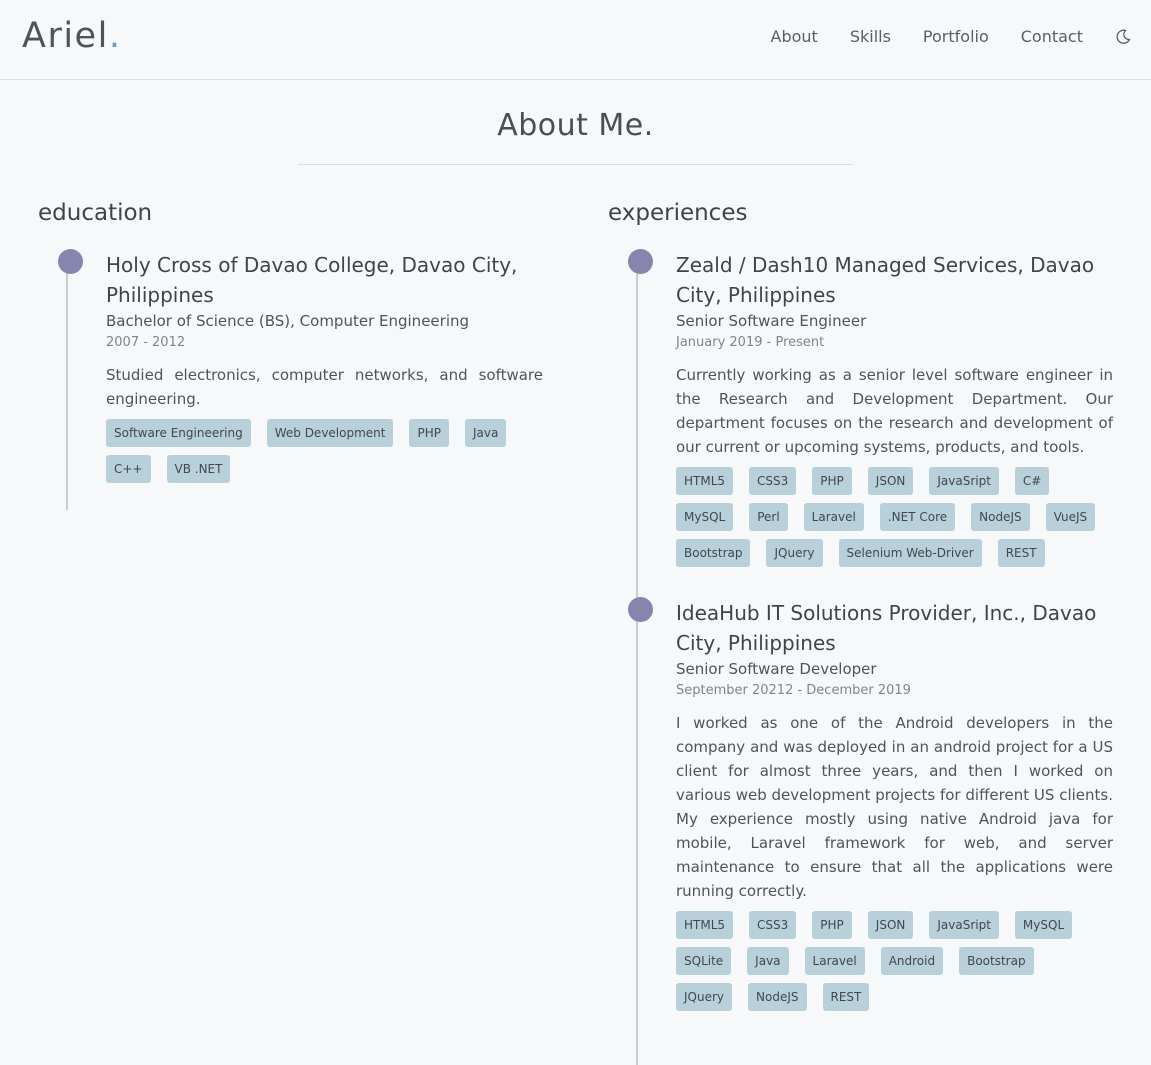 This screenshot has width=1151, height=1065. What do you see at coordinates (956, 36) in the screenshot?
I see `nav-portfolio: Portfolio` at bounding box center [956, 36].